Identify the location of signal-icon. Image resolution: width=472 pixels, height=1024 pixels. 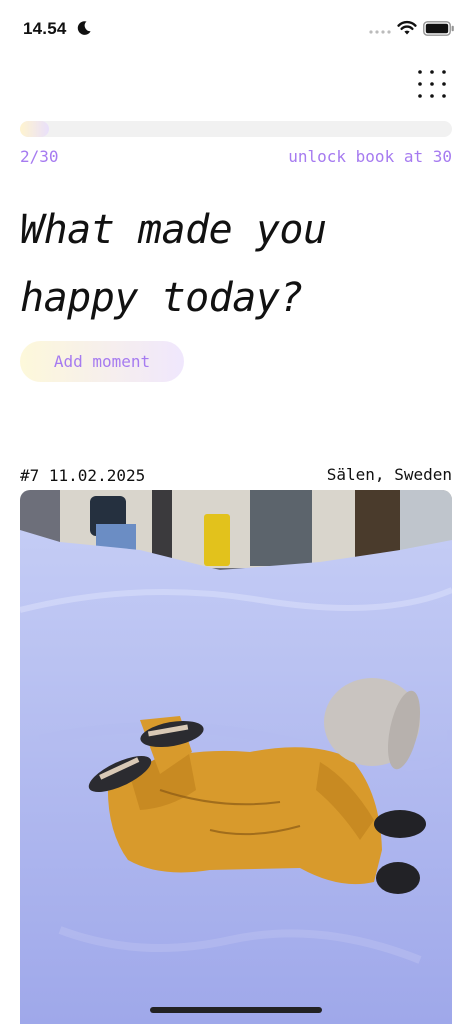
(380, 32).